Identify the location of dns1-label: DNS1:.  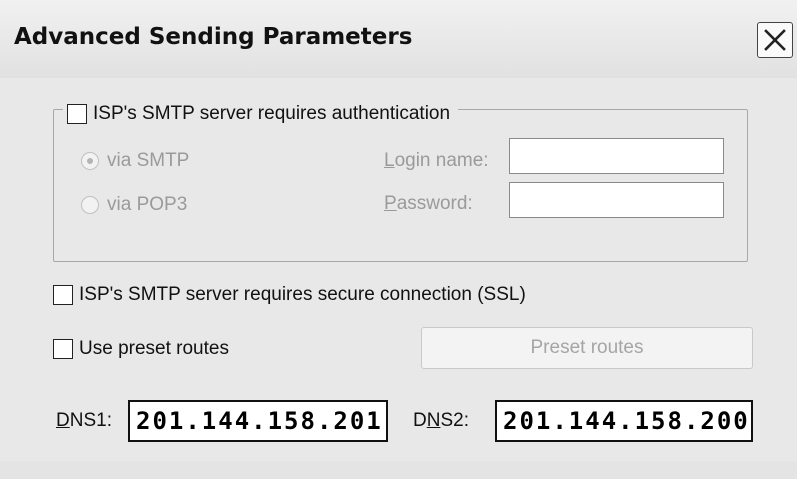
(84, 420).